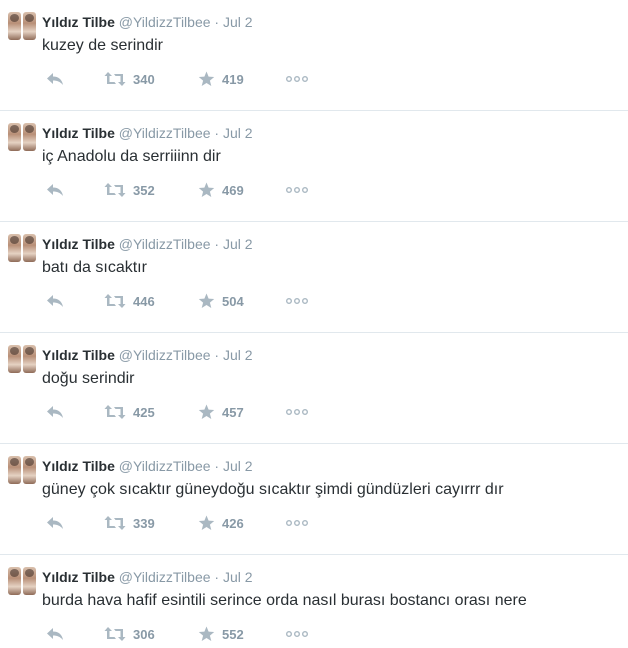 This screenshot has width=628, height=648. I want to click on retweet-count: 340, so click(144, 79).